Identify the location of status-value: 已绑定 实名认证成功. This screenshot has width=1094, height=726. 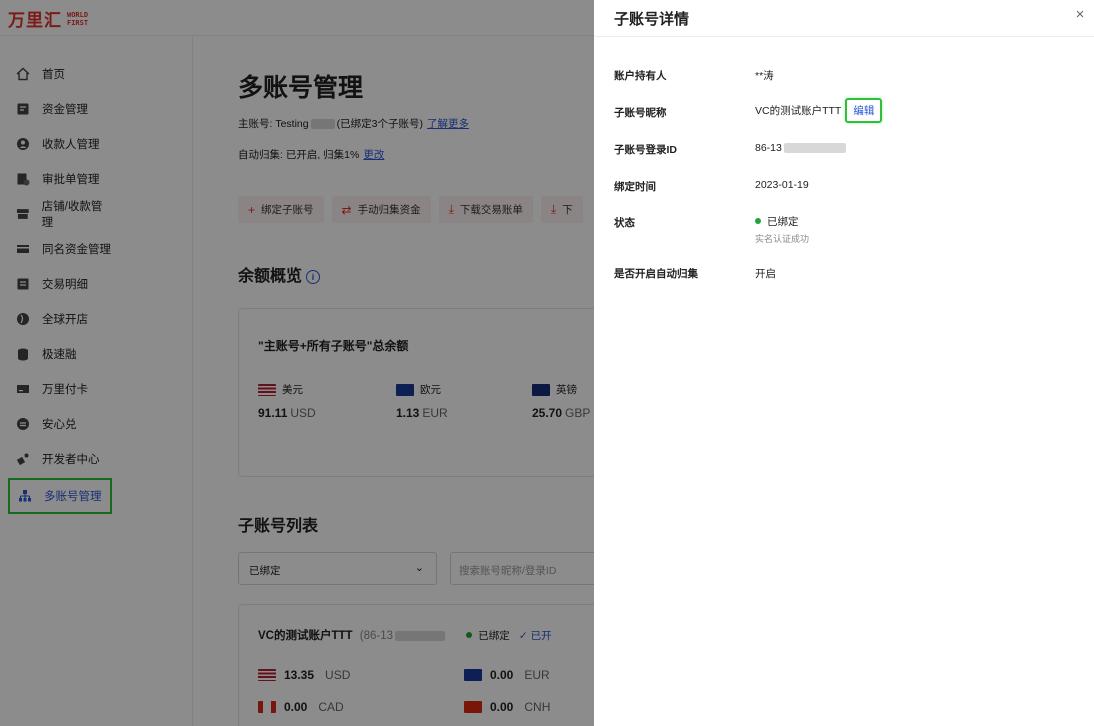
(782, 229).